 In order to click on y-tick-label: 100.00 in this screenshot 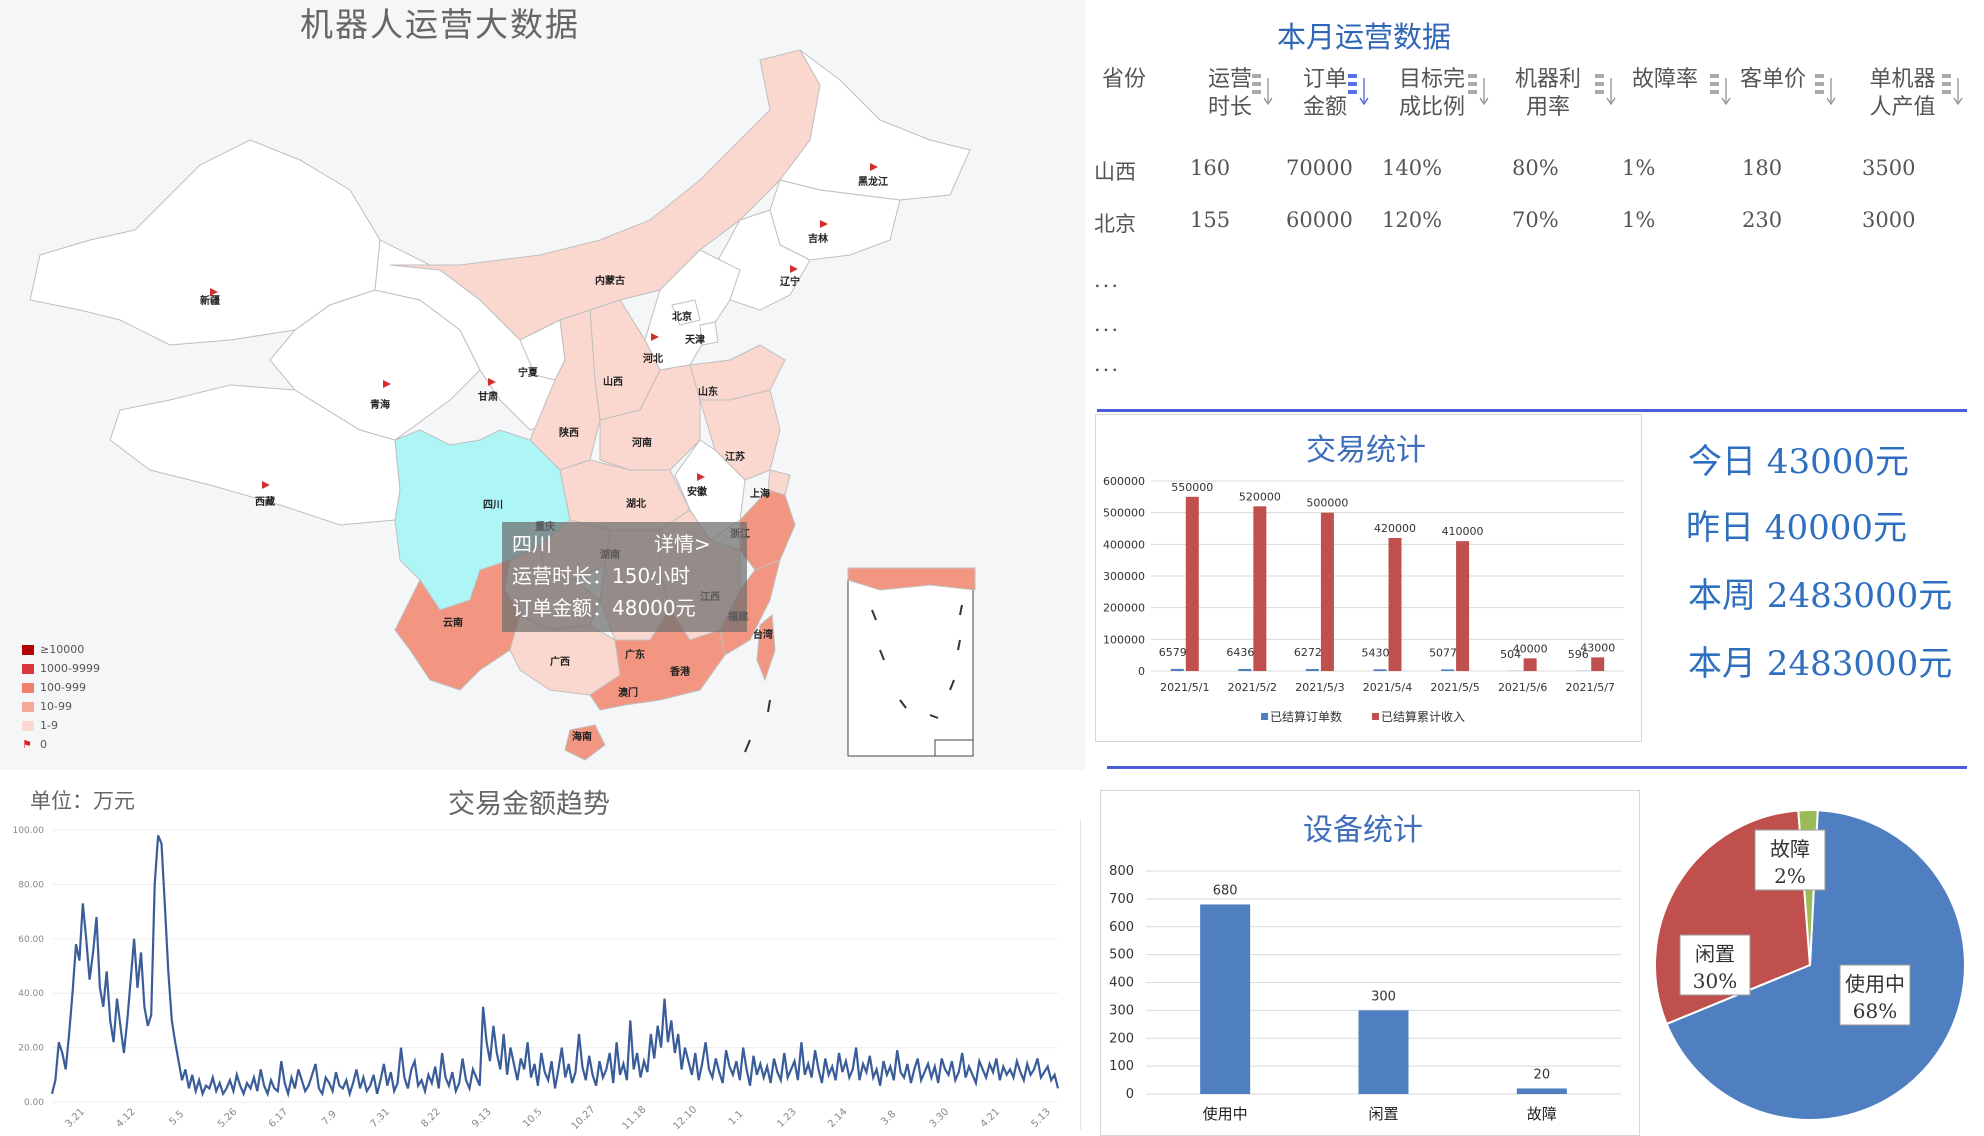, I will do `click(29, 831)`.